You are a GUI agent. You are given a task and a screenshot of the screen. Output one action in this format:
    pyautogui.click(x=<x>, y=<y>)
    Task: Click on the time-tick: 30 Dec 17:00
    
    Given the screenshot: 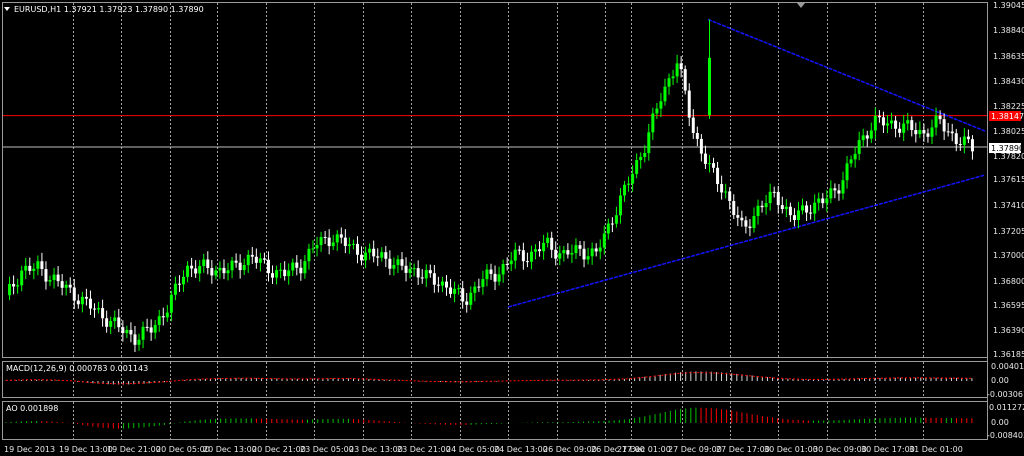 What is the action you would take?
    pyautogui.click(x=888, y=449)
    